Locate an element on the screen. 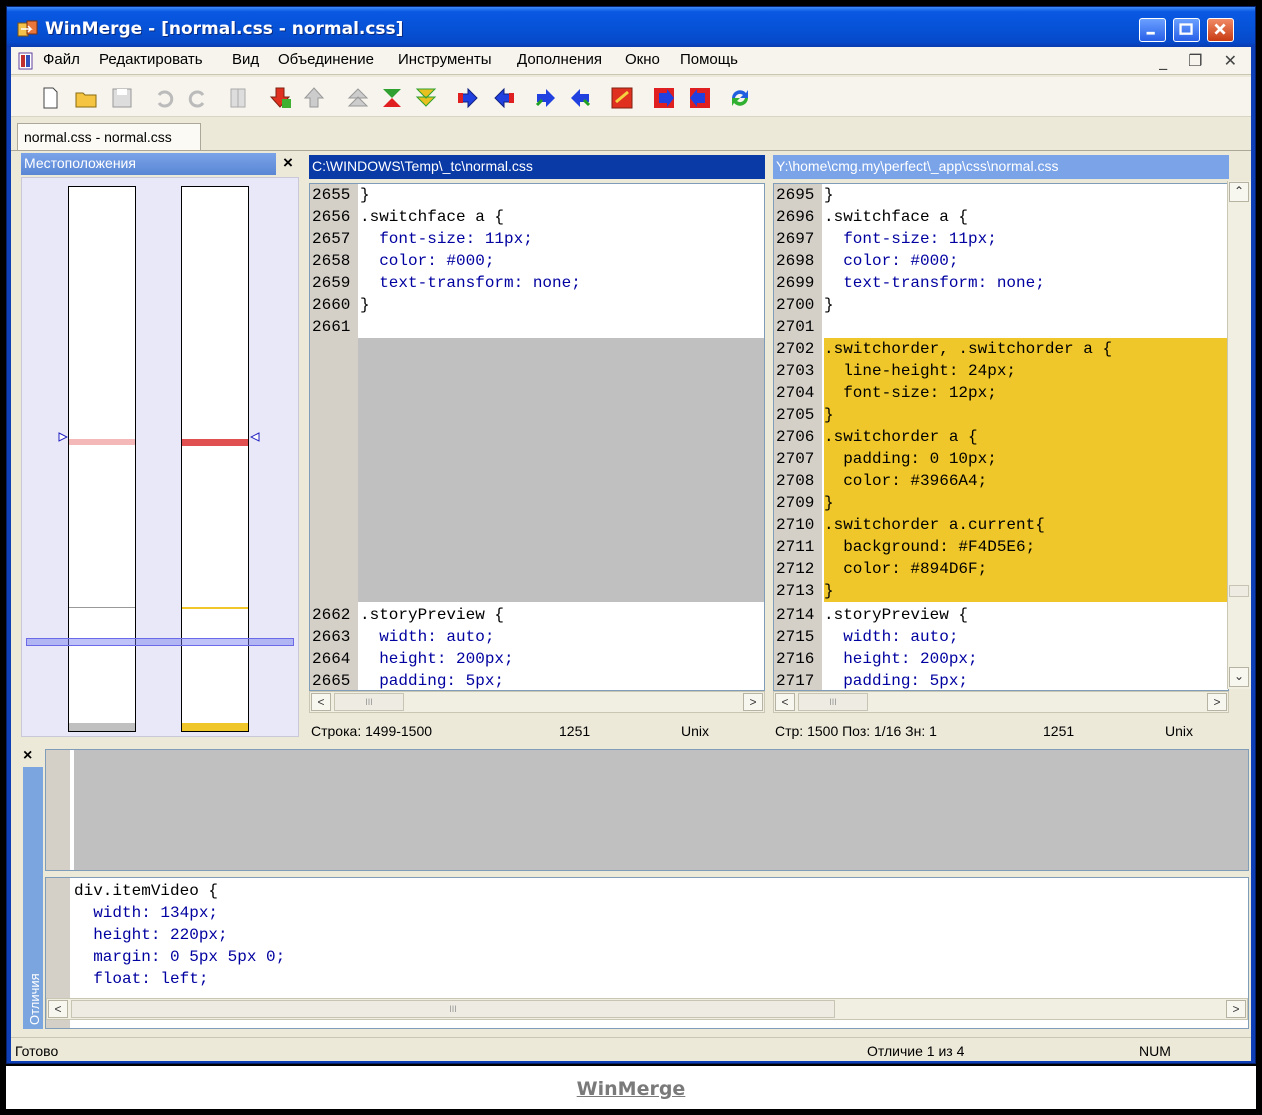 This screenshot has width=1262, height=1115. undo-icon is located at coordinates (164, 98).